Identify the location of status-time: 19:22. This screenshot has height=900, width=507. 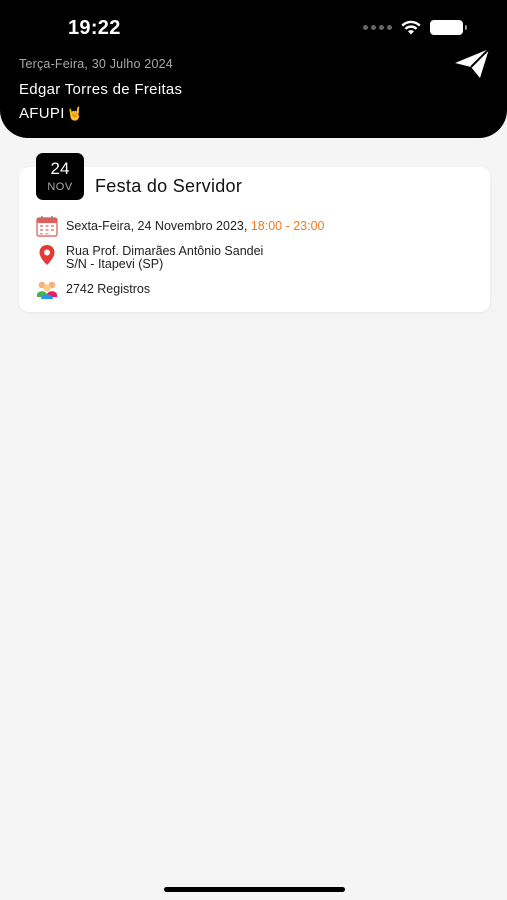
(94, 28).